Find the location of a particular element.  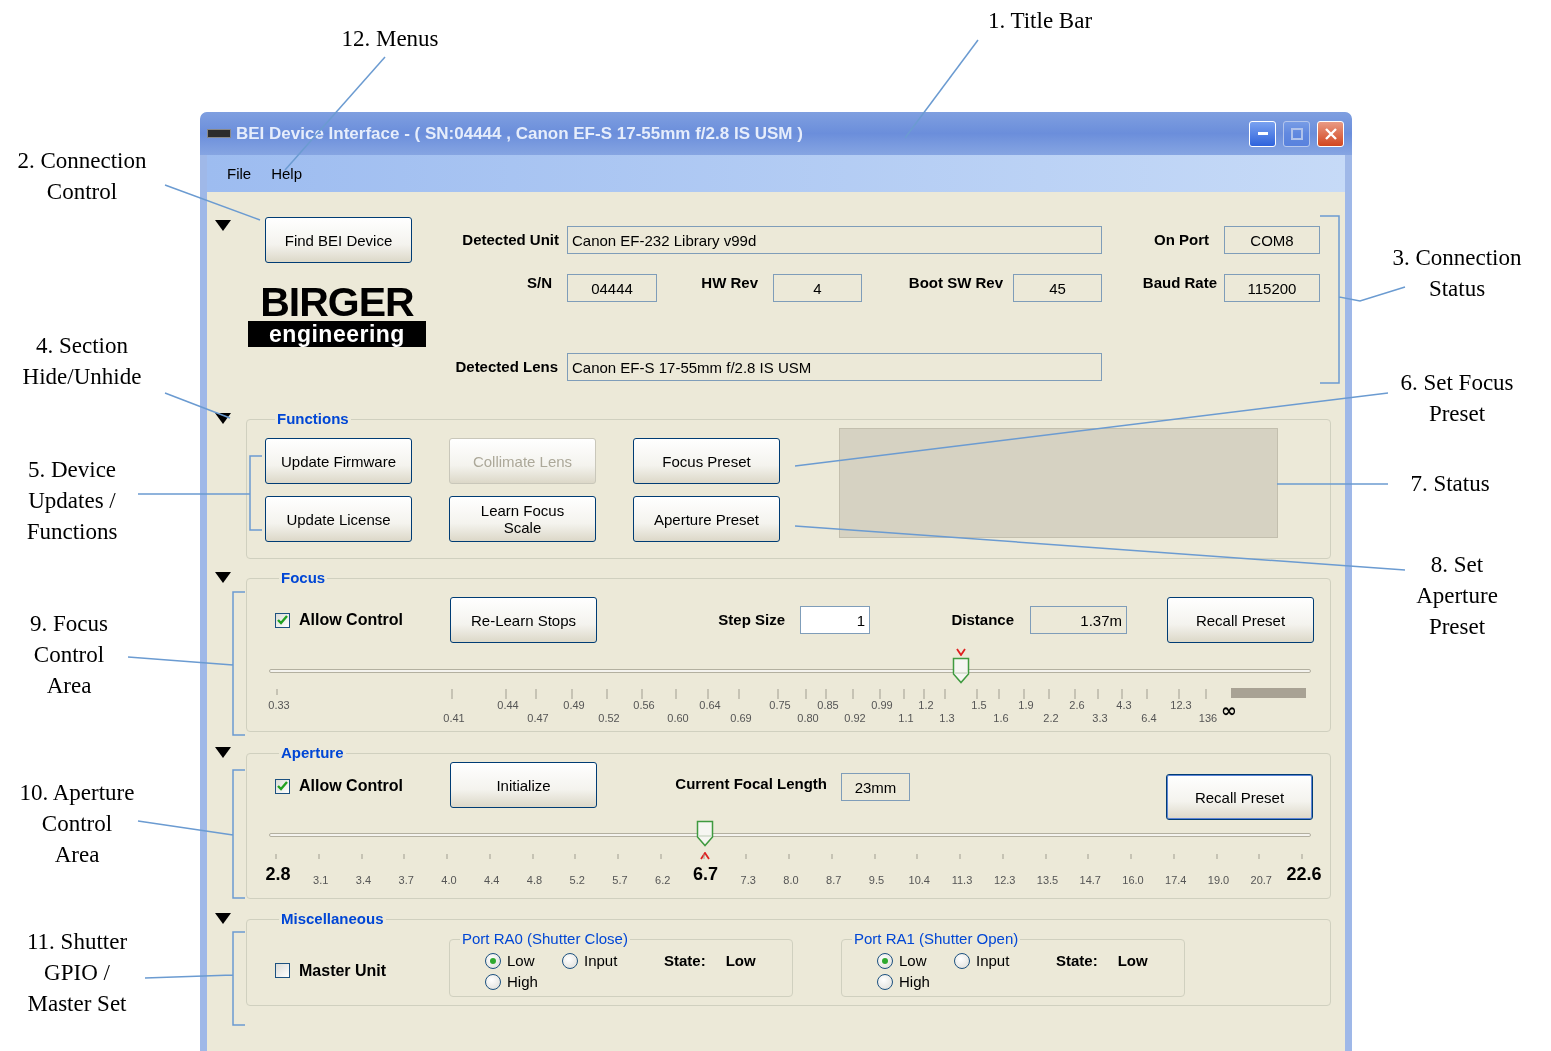

marker-icon is located at coordinates (960, 652).